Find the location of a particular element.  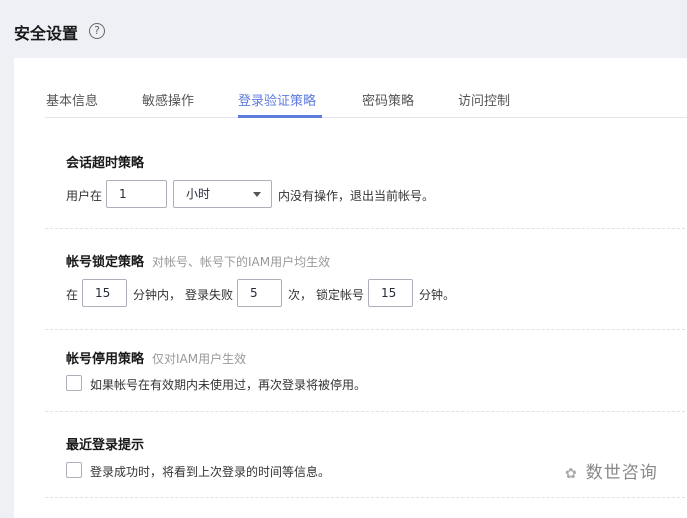

account-lock-heading: 帐号锁定策略 对帐号、帐号下的IAM用户均生效 is located at coordinates (198, 260).